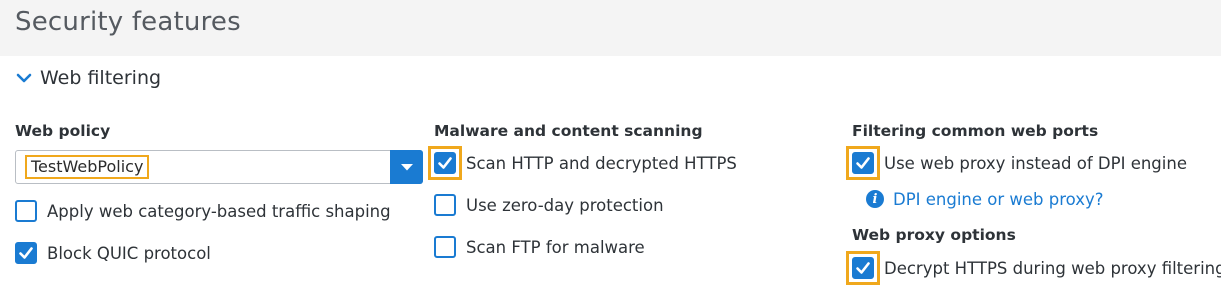  I want to click on web-filtering-section-toggle: Web filtering, so click(88, 78).